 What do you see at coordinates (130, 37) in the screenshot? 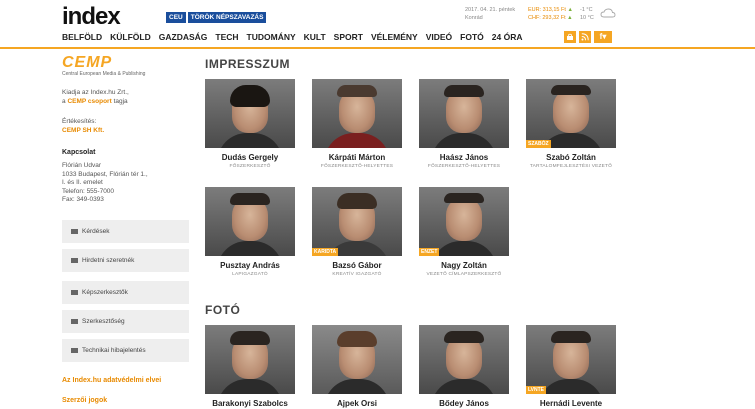
I see `nav-kulfold: KÜLFÖLD` at bounding box center [130, 37].